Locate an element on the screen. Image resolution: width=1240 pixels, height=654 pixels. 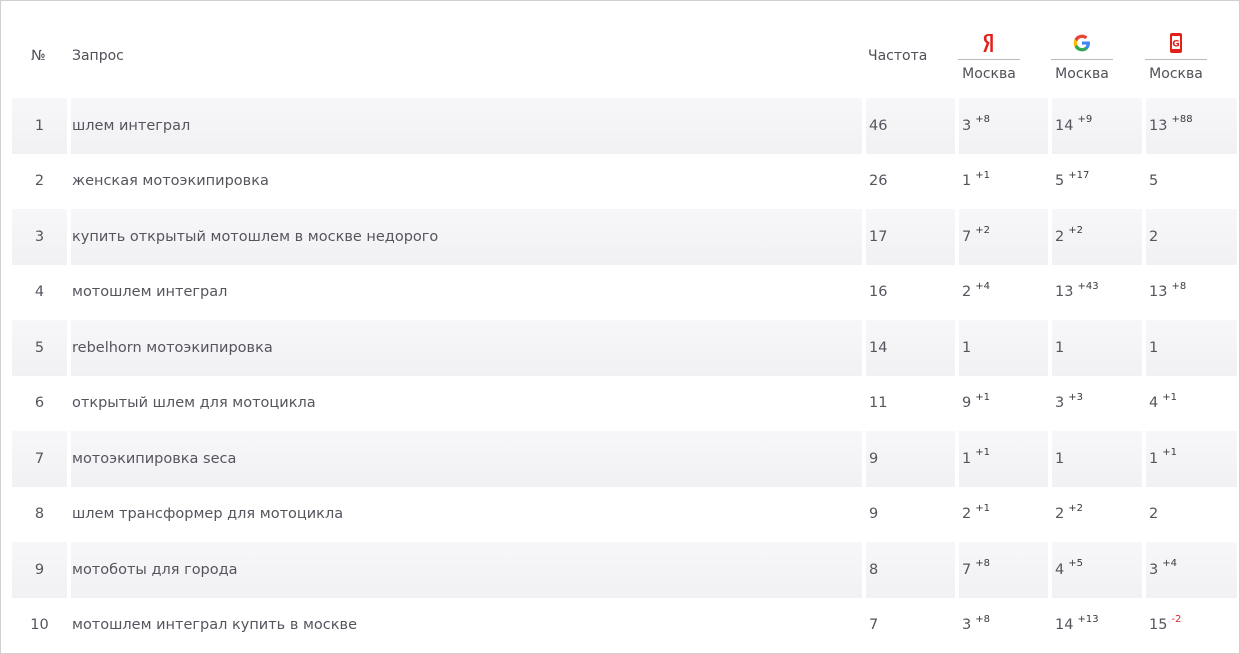
column-header-frequency: Частота is located at coordinates (898, 56).